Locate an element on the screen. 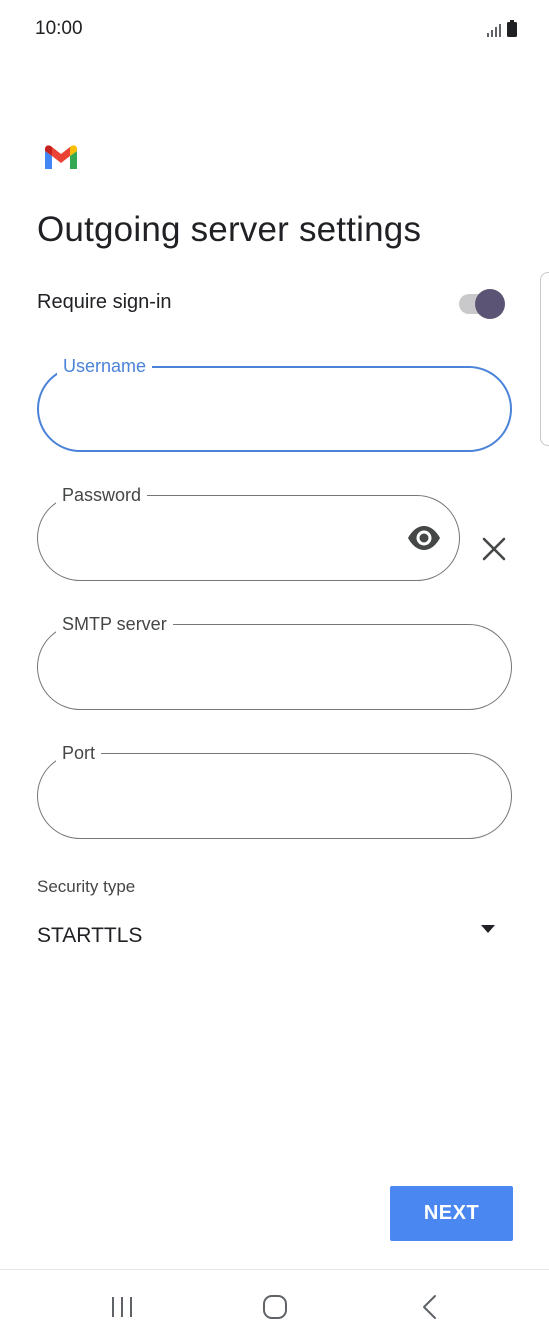  status-time: 10:00 is located at coordinates (59, 28).